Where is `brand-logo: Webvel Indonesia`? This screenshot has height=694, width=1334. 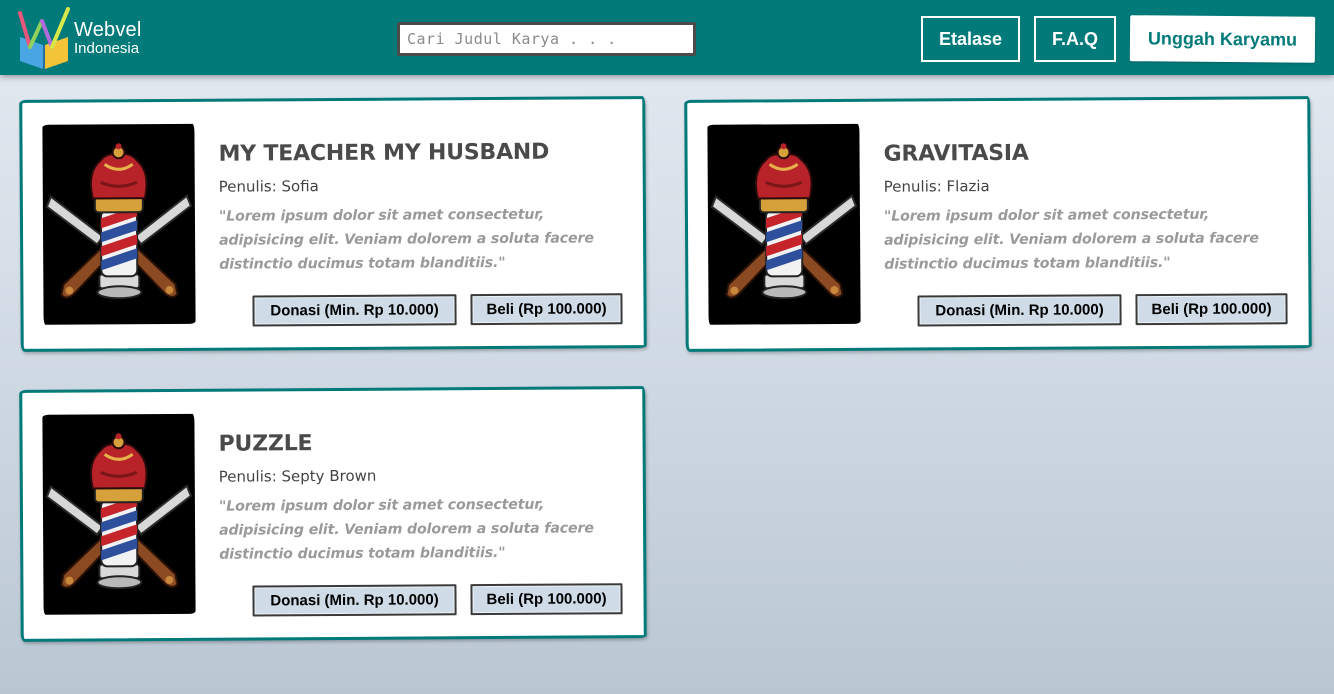 brand-logo: Webvel Indonesia is located at coordinates (86, 38).